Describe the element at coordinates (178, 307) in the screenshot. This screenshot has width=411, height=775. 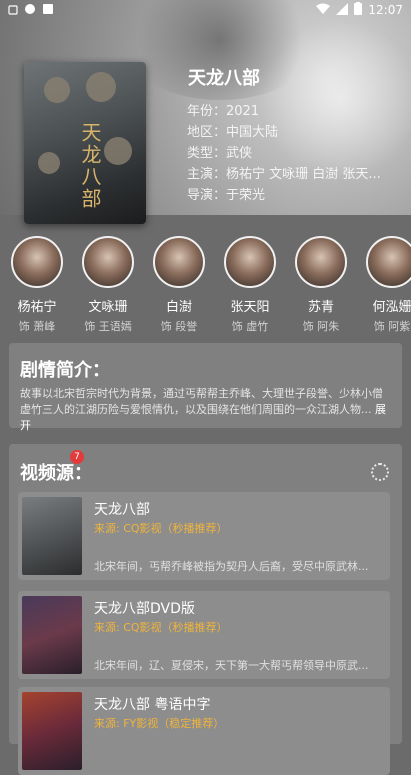
I see `cast-name: 白澍` at that location.